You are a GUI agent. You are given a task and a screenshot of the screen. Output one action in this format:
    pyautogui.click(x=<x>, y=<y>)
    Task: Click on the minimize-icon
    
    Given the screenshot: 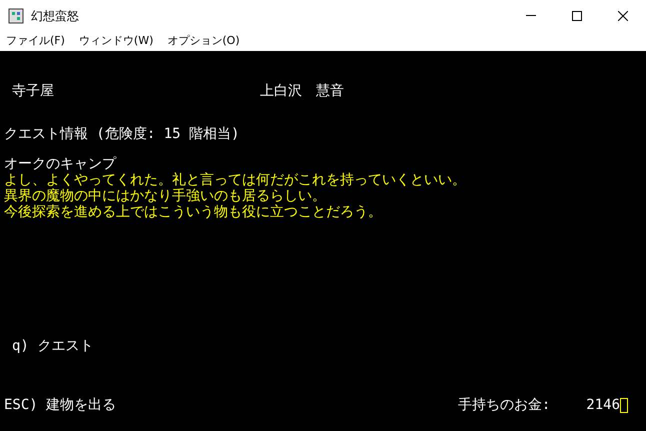 What is the action you would take?
    pyautogui.click(x=531, y=15)
    